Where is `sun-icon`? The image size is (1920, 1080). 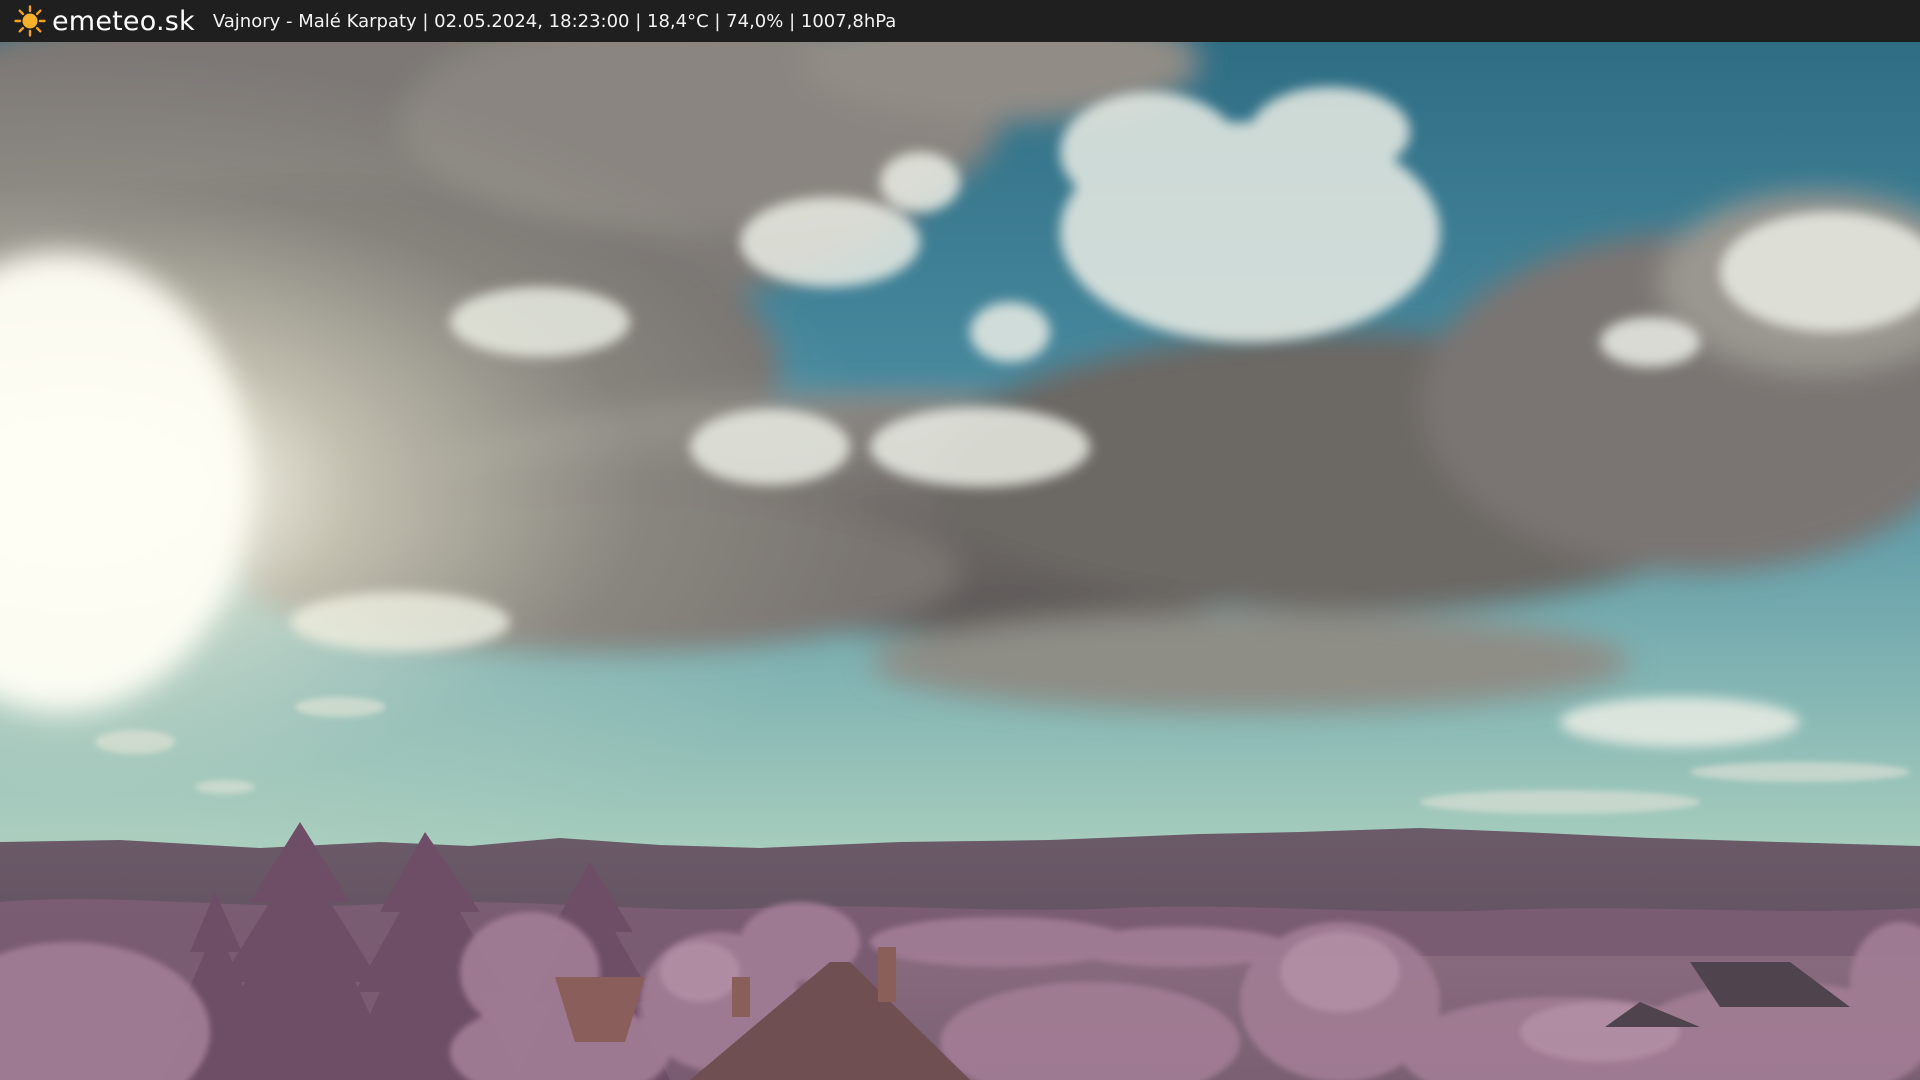 sun-icon is located at coordinates (30, 21).